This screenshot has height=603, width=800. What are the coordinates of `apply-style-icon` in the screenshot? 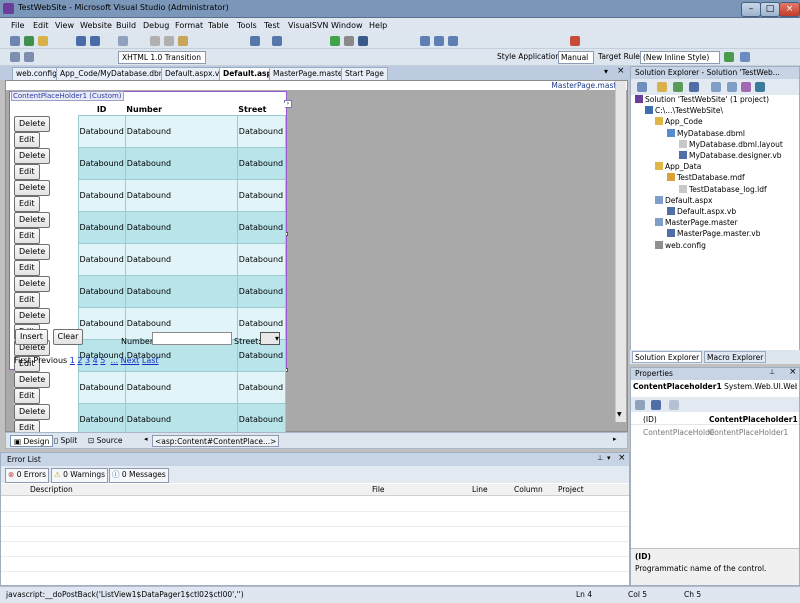 It's located at (729, 57).